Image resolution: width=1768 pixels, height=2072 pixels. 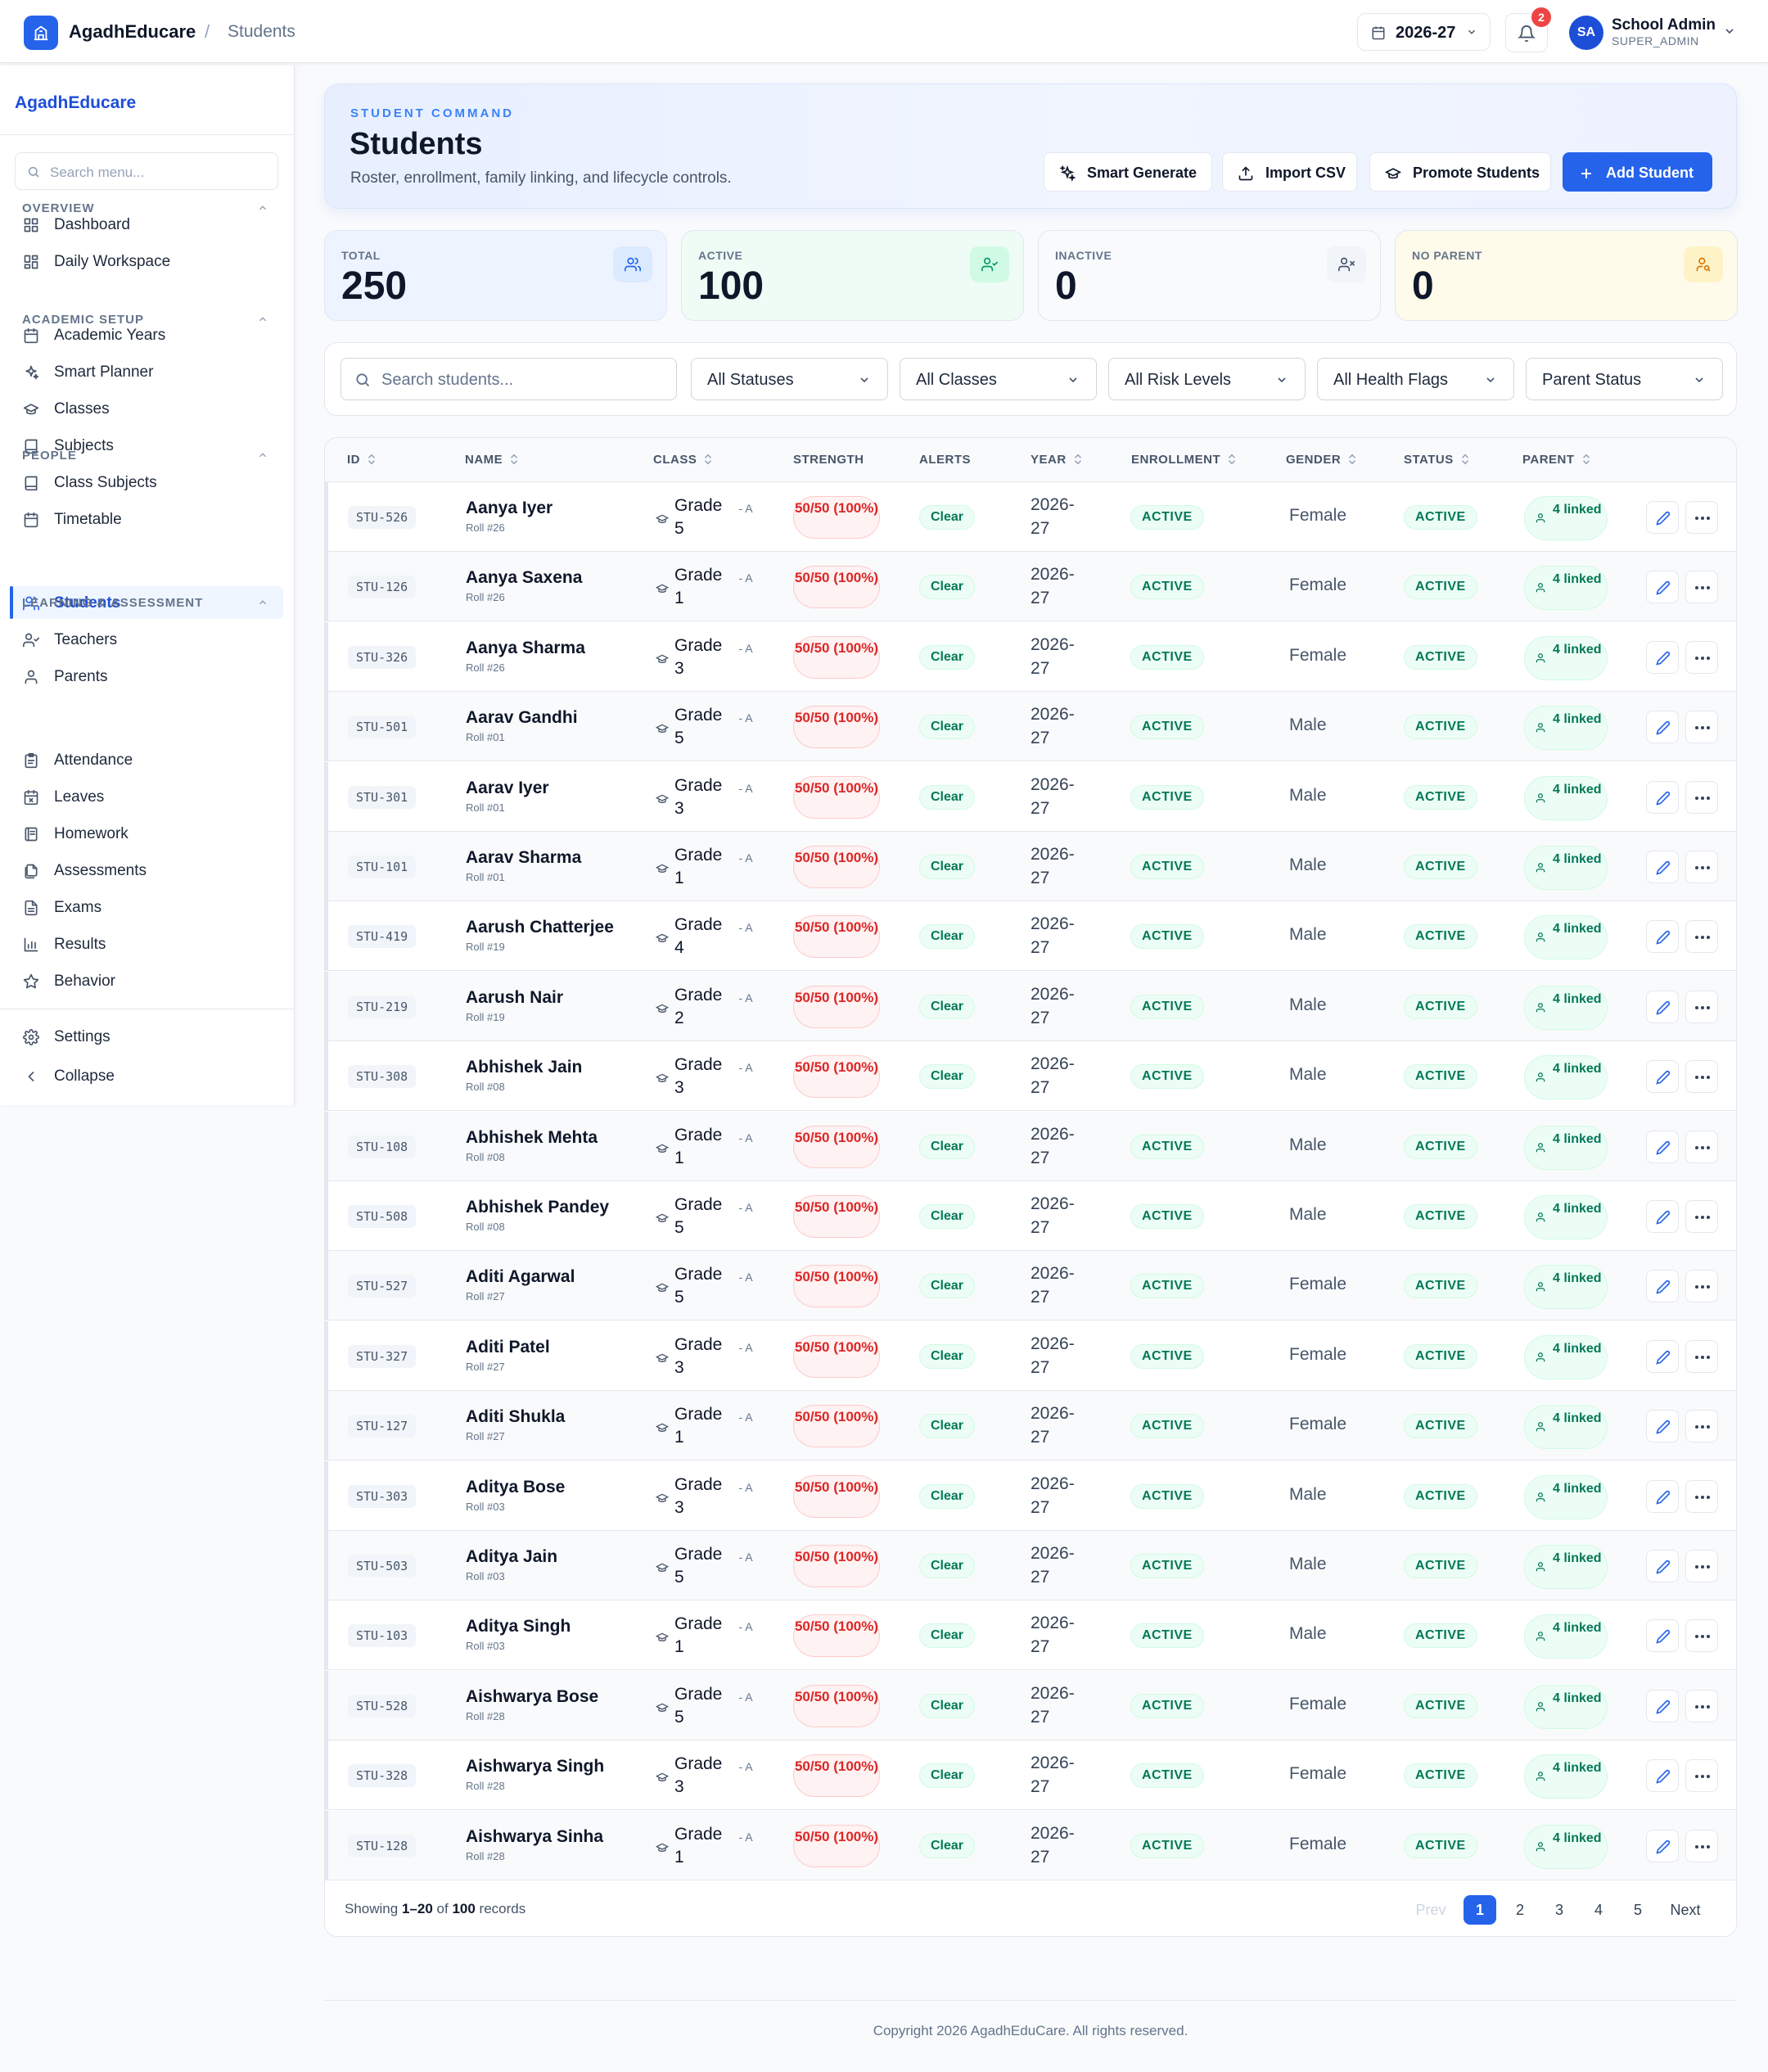 What do you see at coordinates (1460, 172) in the screenshot?
I see `promote-students-button: Promote Students` at bounding box center [1460, 172].